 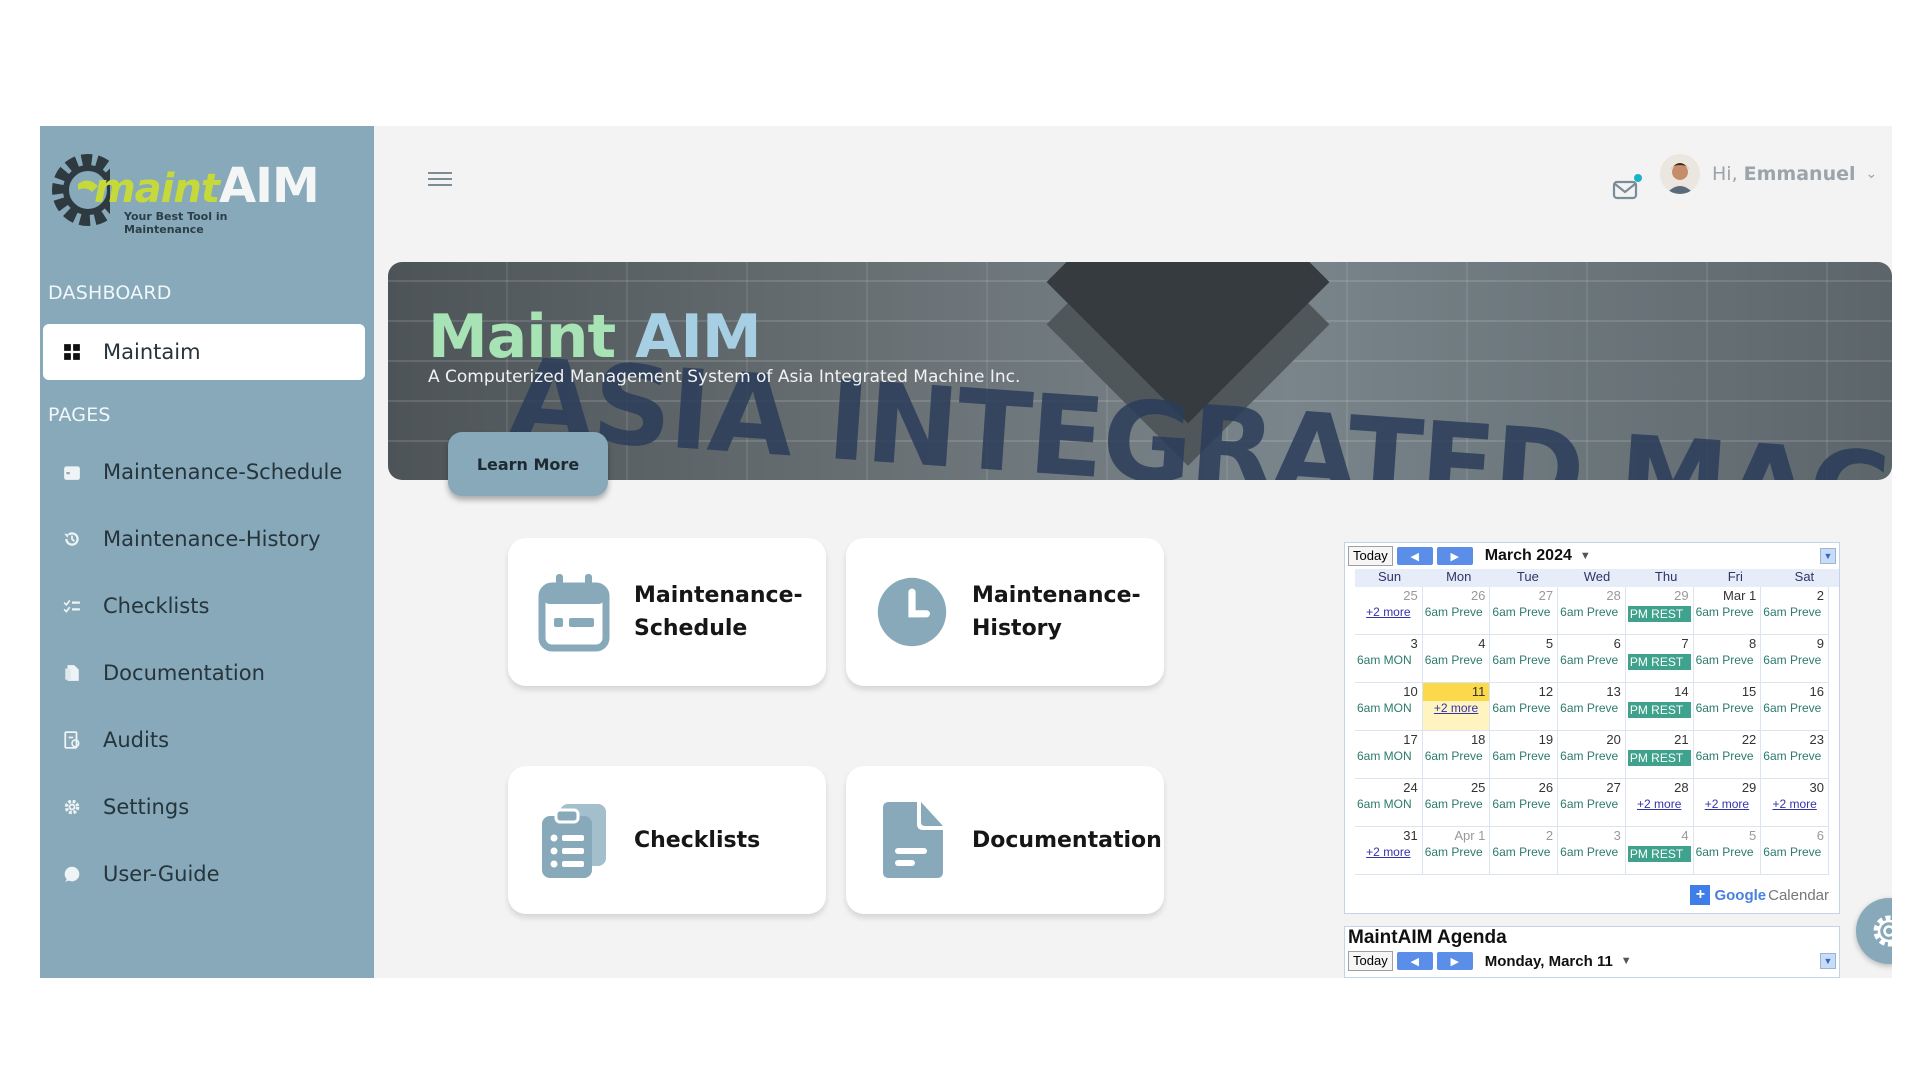 What do you see at coordinates (204, 807) in the screenshot?
I see `sidebar-item-settings: Settings` at bounding box center [204, 807].